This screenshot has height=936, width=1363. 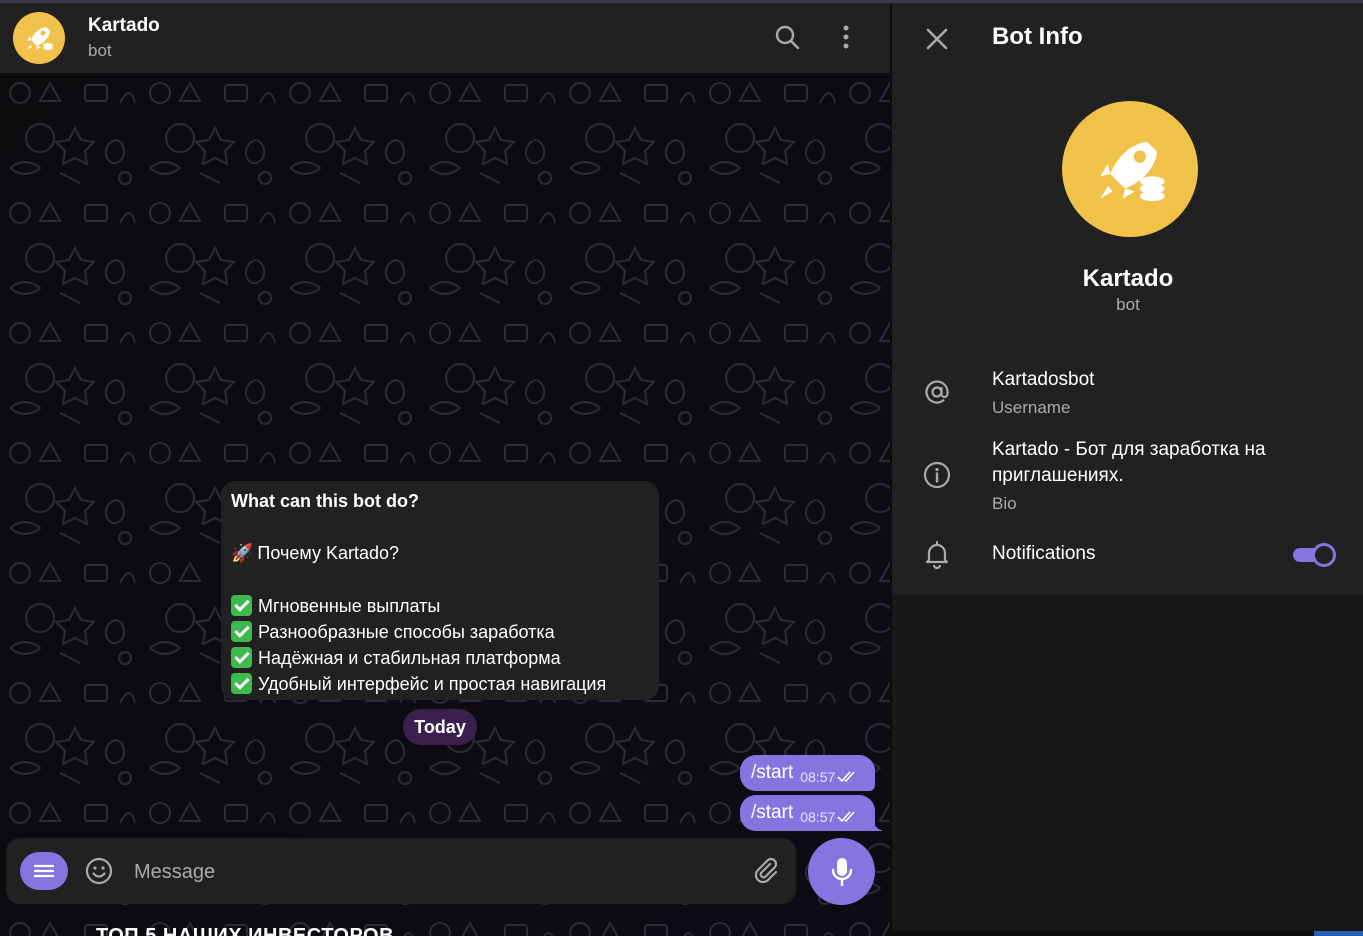 I want to click on more-options-button, so click(x=846, y=37).